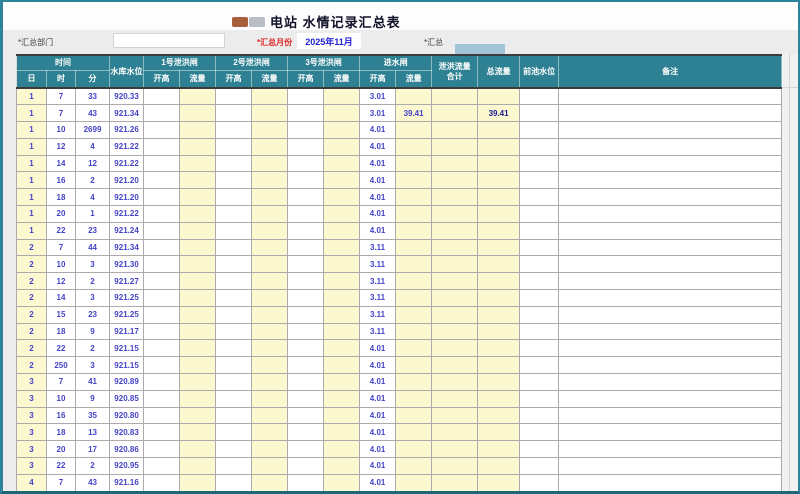 This screenshot has height=494, width=800. What do you see at coordinates (127, 96) in the screenshot?
I see `cell: 920.33` at bounding box center [127, 96].